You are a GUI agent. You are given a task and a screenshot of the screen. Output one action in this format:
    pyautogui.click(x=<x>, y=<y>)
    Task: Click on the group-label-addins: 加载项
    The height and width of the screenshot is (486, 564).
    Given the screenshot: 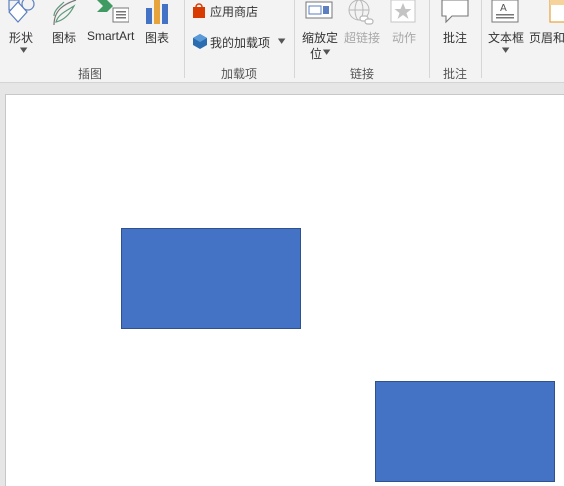 What is the action you would take?
    pyautogui.click(x=239, y=74)
    